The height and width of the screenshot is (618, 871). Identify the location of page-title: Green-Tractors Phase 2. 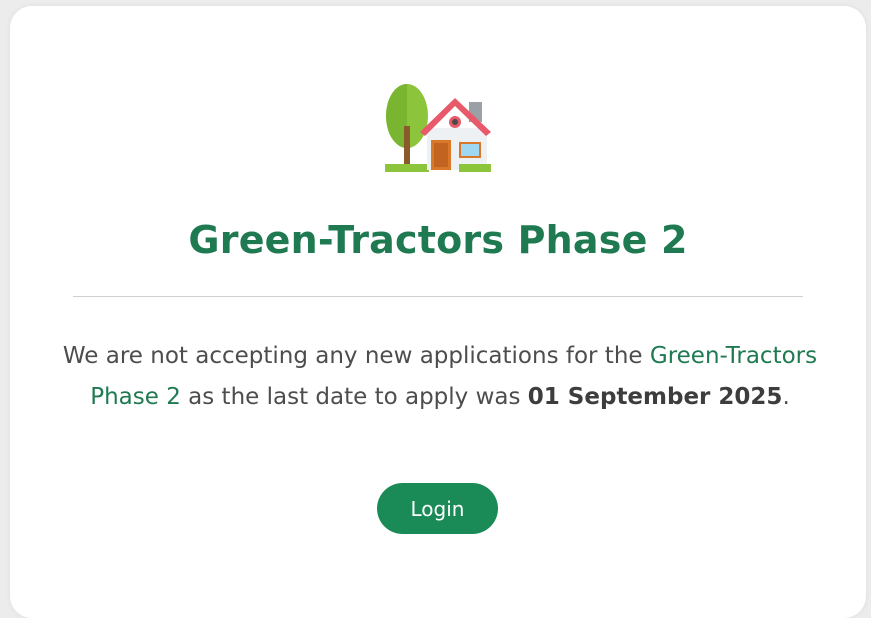
(438, 240).